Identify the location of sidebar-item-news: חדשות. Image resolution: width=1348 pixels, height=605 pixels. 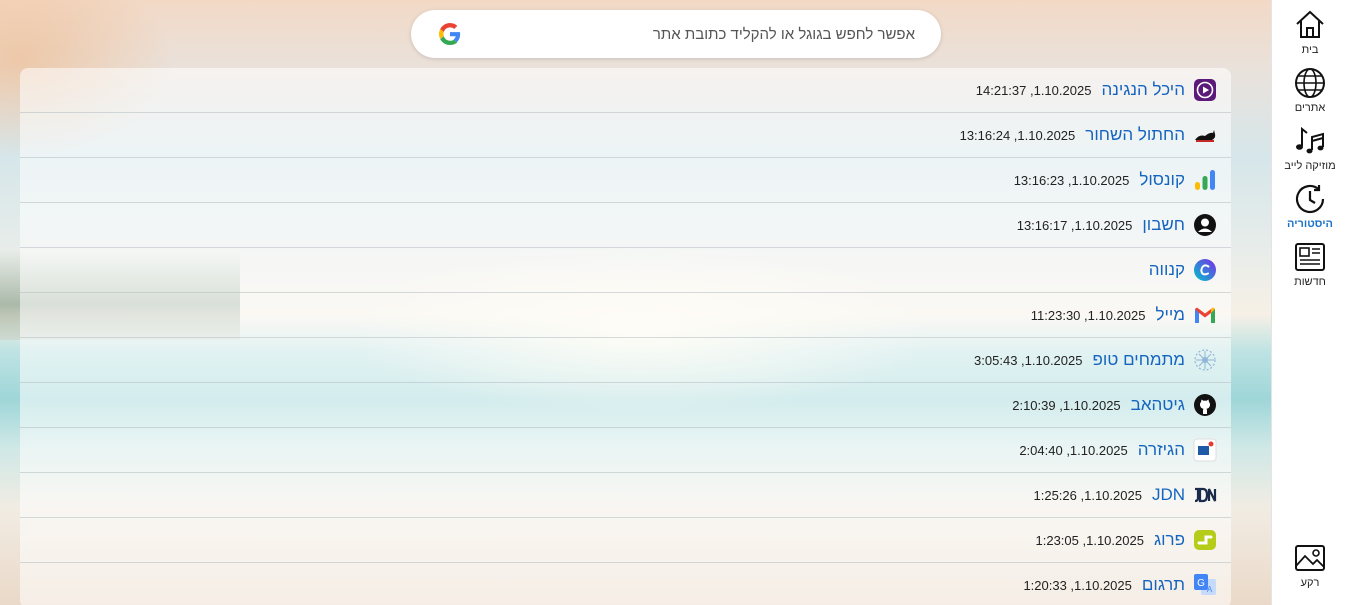
(1310, 264).